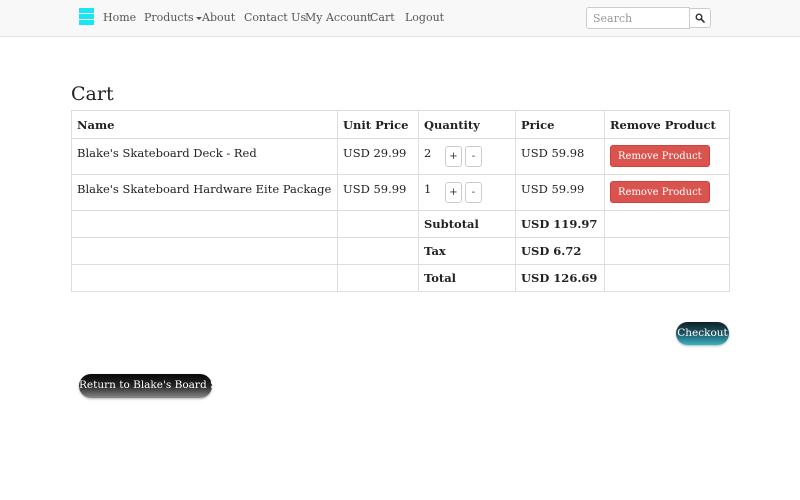  I want to click on caret-down-icon, so click(198, 18).